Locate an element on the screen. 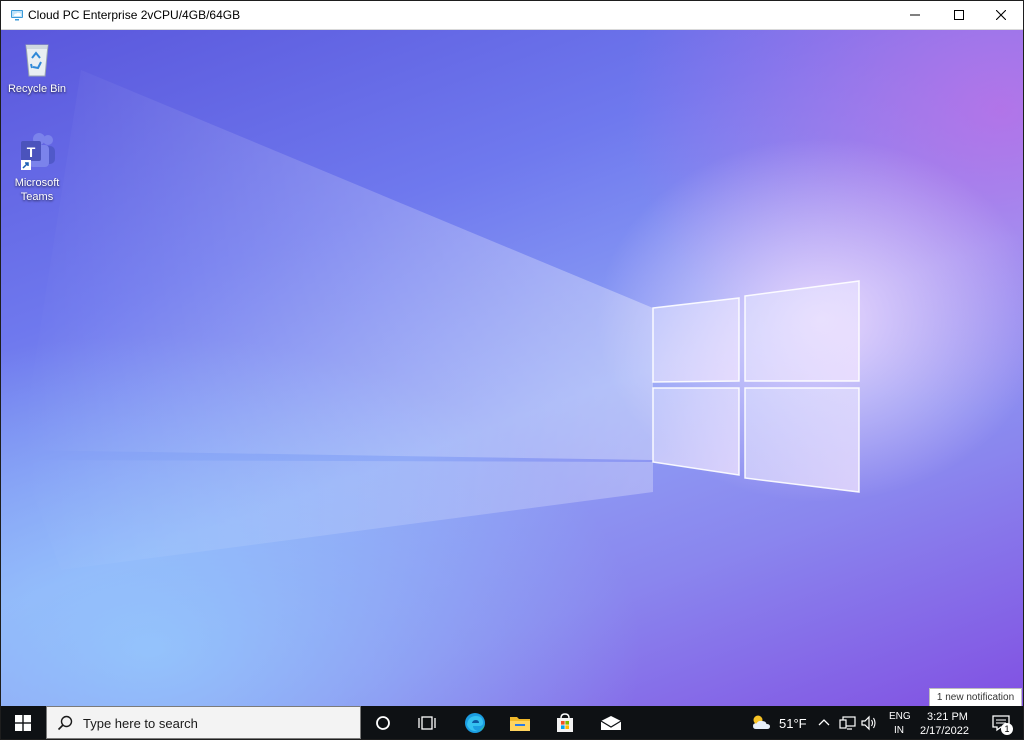 The width and height of the screenshot is (1024, 740). action-center-button: 1 is located at coordinates (1001, 722).